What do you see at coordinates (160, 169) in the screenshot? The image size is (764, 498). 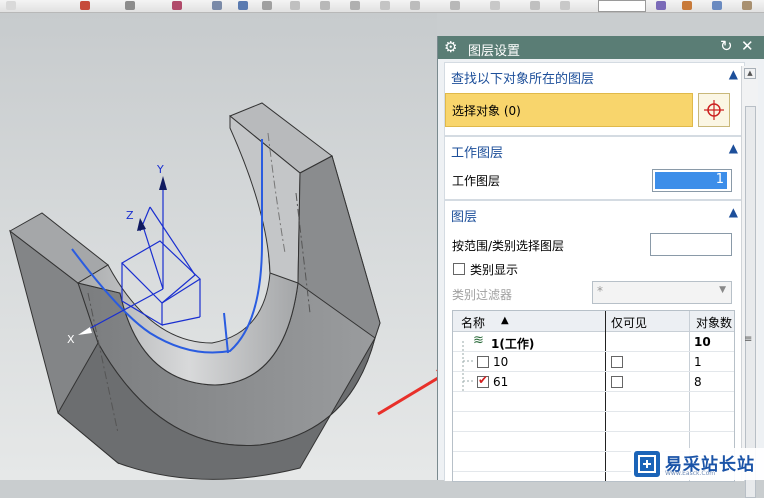 I see `axis-label-y: Y` at bounding box center [160, 169].